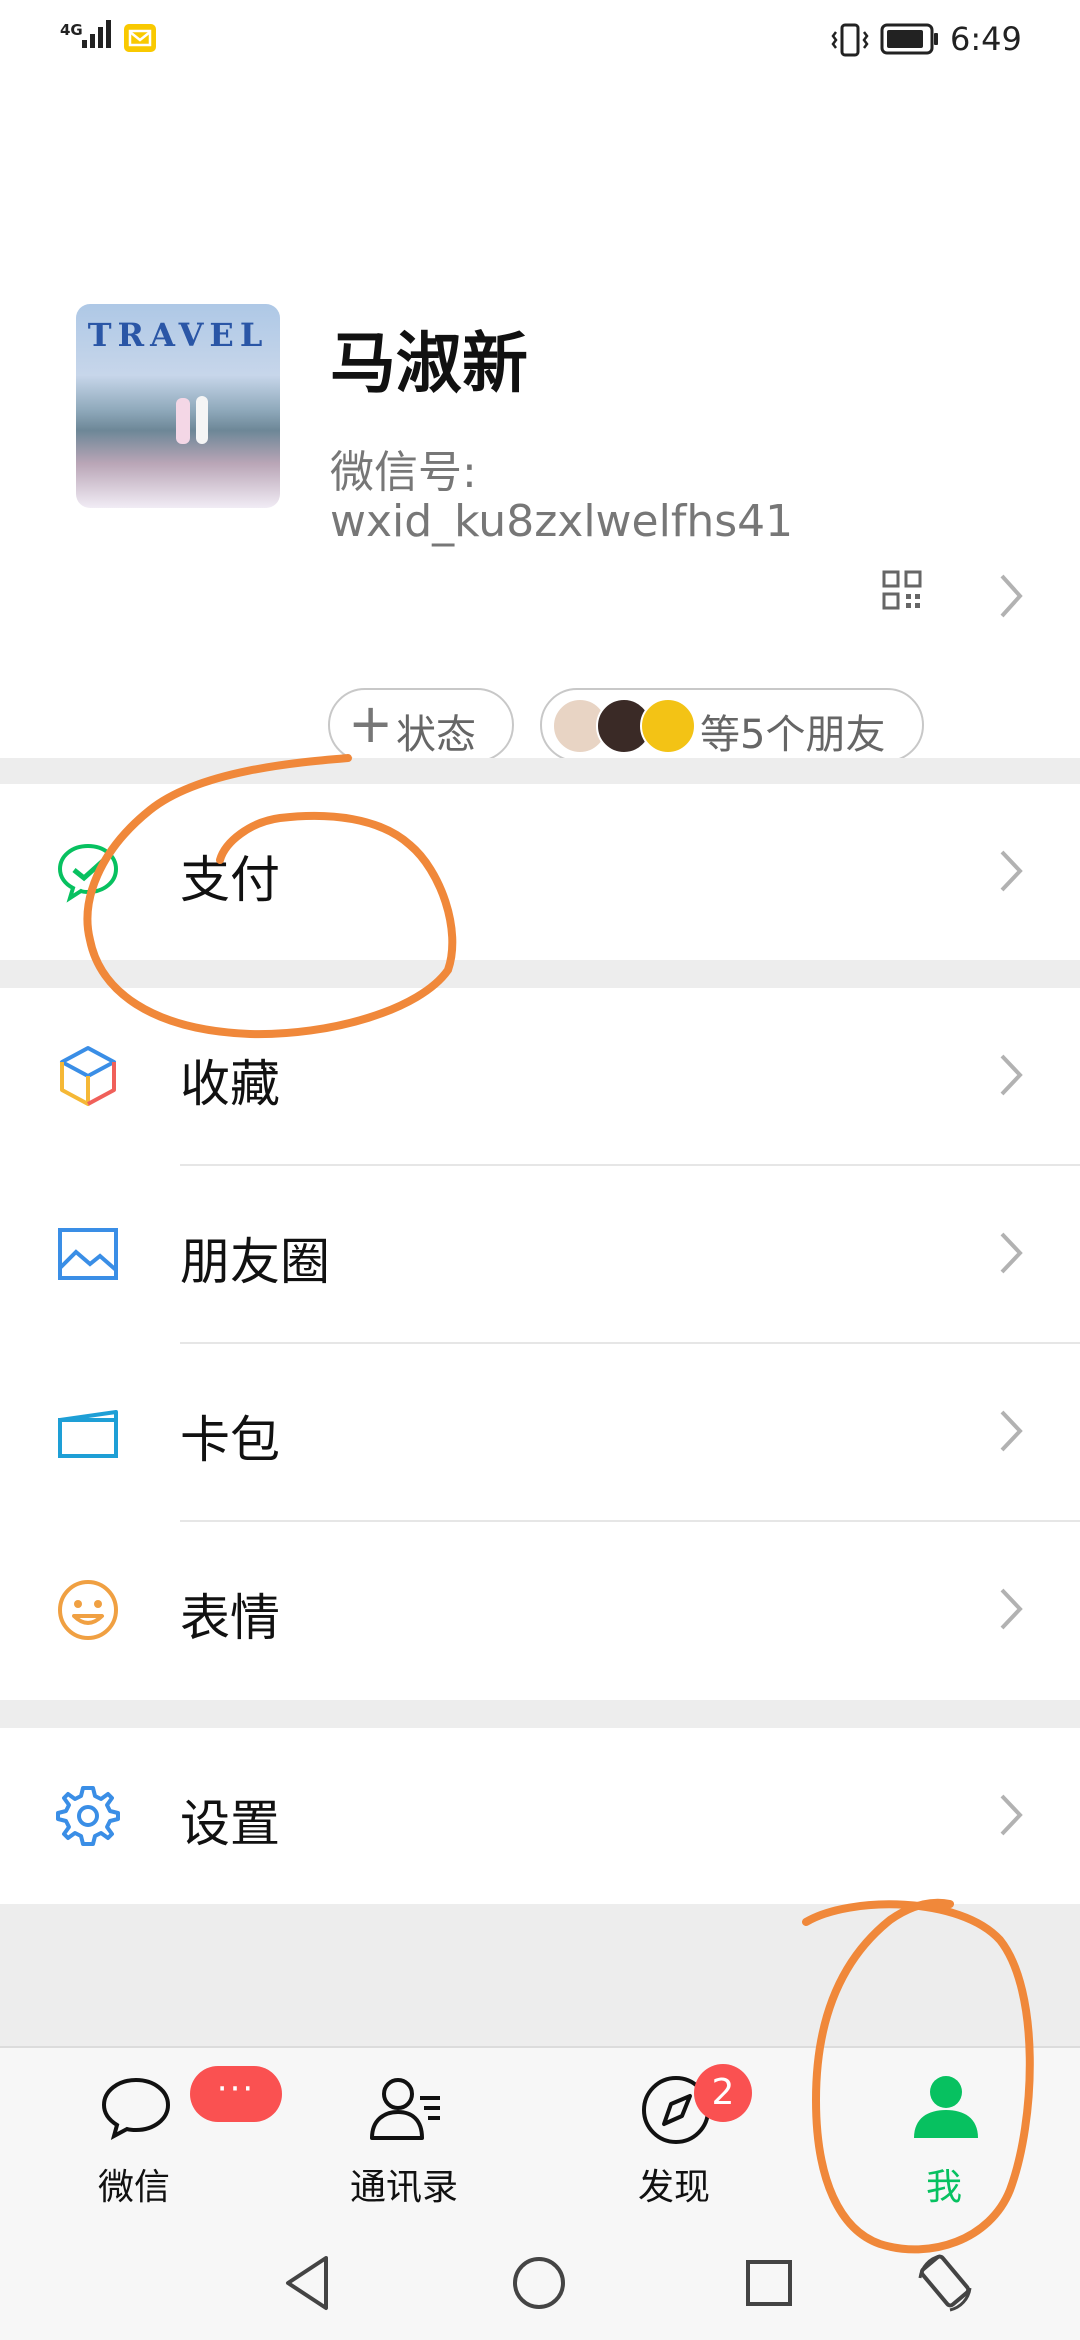 The height and width of the screenshot is (2340, 1080). I want to click on gear-icon, so click(88, 1816).